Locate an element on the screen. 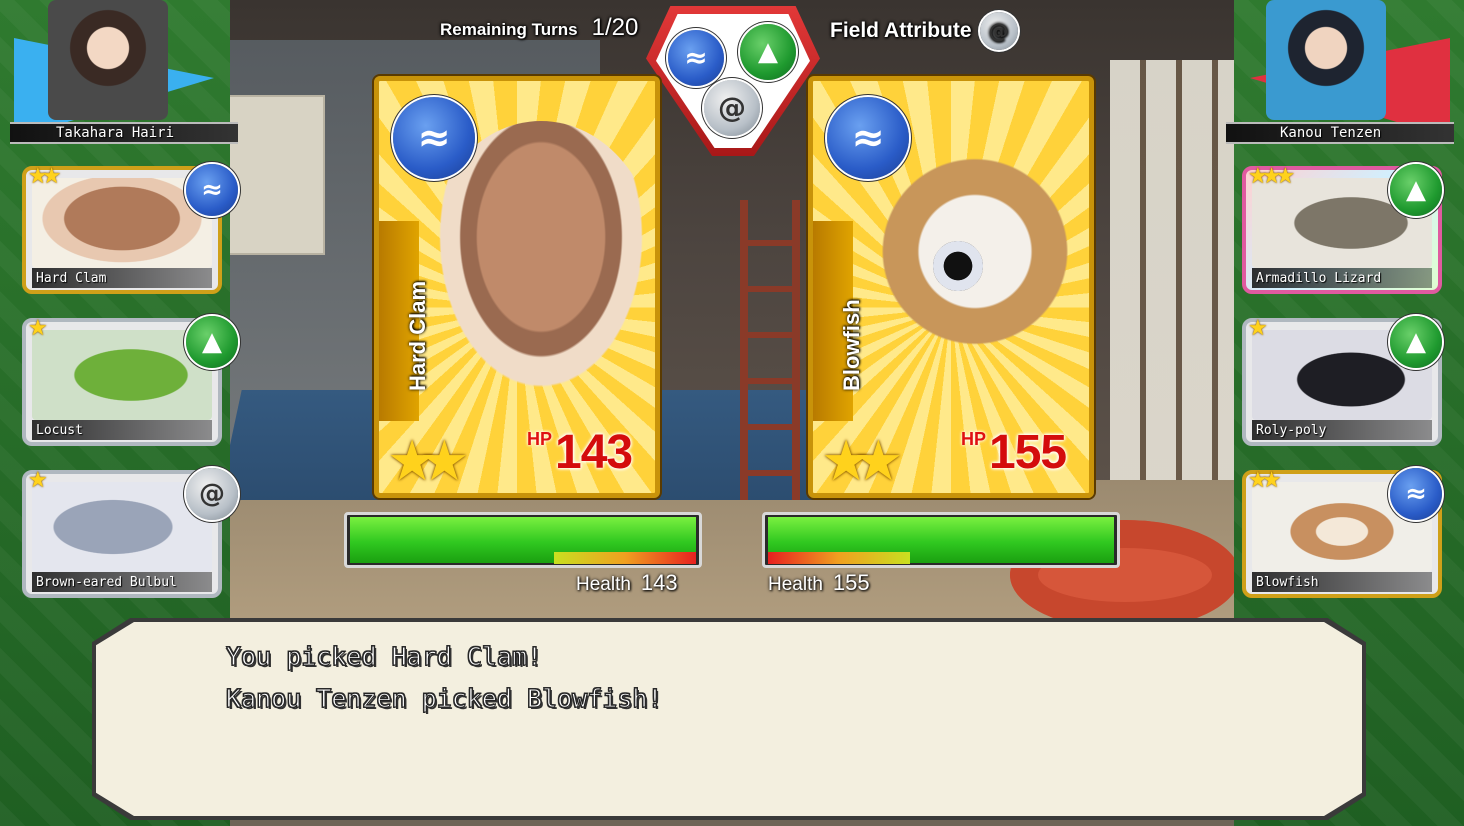 This screenshot has height=826, width=1464. remaining-turns-value: 1/20 is located at coordinates (615, 27).